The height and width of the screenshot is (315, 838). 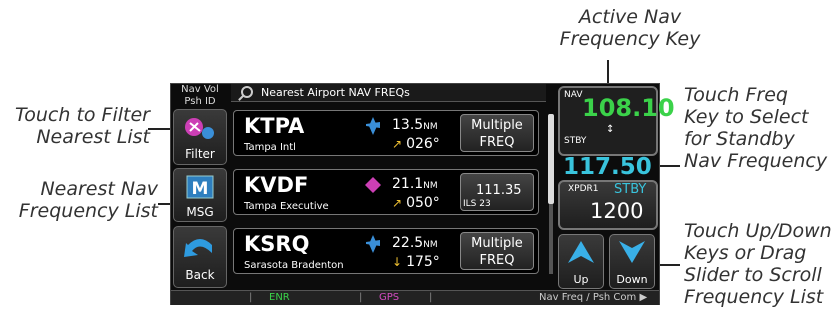 What do you see at coordinates (583, 189) in the screenshot?
I see `xpdr-label: XPDR1` at bounding box center [583, 189].